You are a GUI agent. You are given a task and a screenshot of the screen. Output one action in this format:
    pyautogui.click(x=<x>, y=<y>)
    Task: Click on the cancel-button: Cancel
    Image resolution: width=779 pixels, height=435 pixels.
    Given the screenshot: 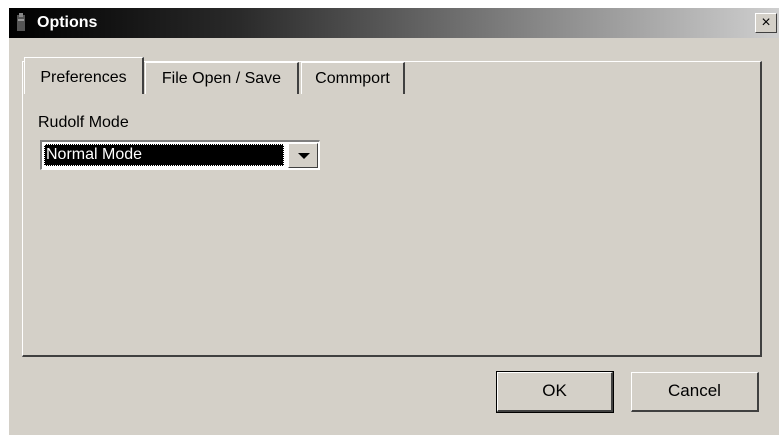 What is the action you would take?
    pyautogui.click(x=695, y=392)
    